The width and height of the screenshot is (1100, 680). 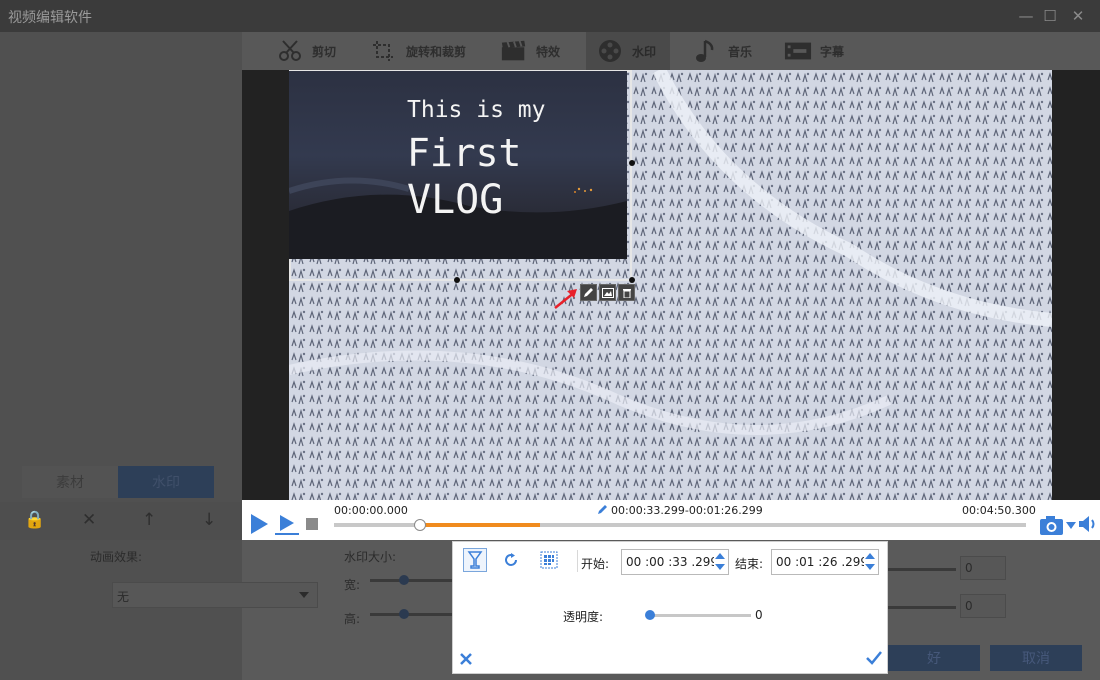 What do you see at coordinates (287, 525) in the screenshot?
I see `play-range-icon` at bounding box center [287, 525].